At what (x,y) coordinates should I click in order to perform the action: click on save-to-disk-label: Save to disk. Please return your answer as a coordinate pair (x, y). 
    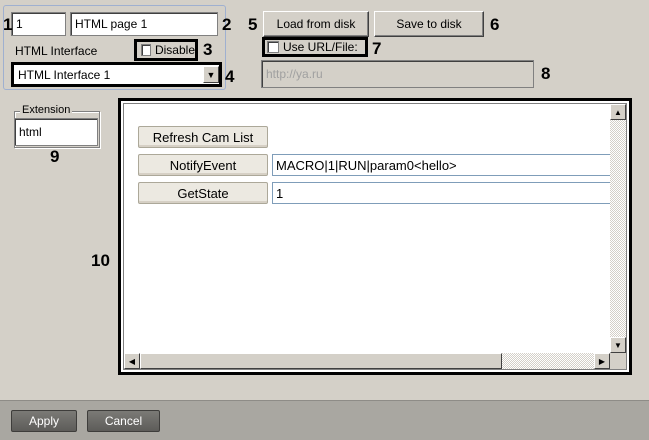
    Looking at the image, I should click on (429, 24).